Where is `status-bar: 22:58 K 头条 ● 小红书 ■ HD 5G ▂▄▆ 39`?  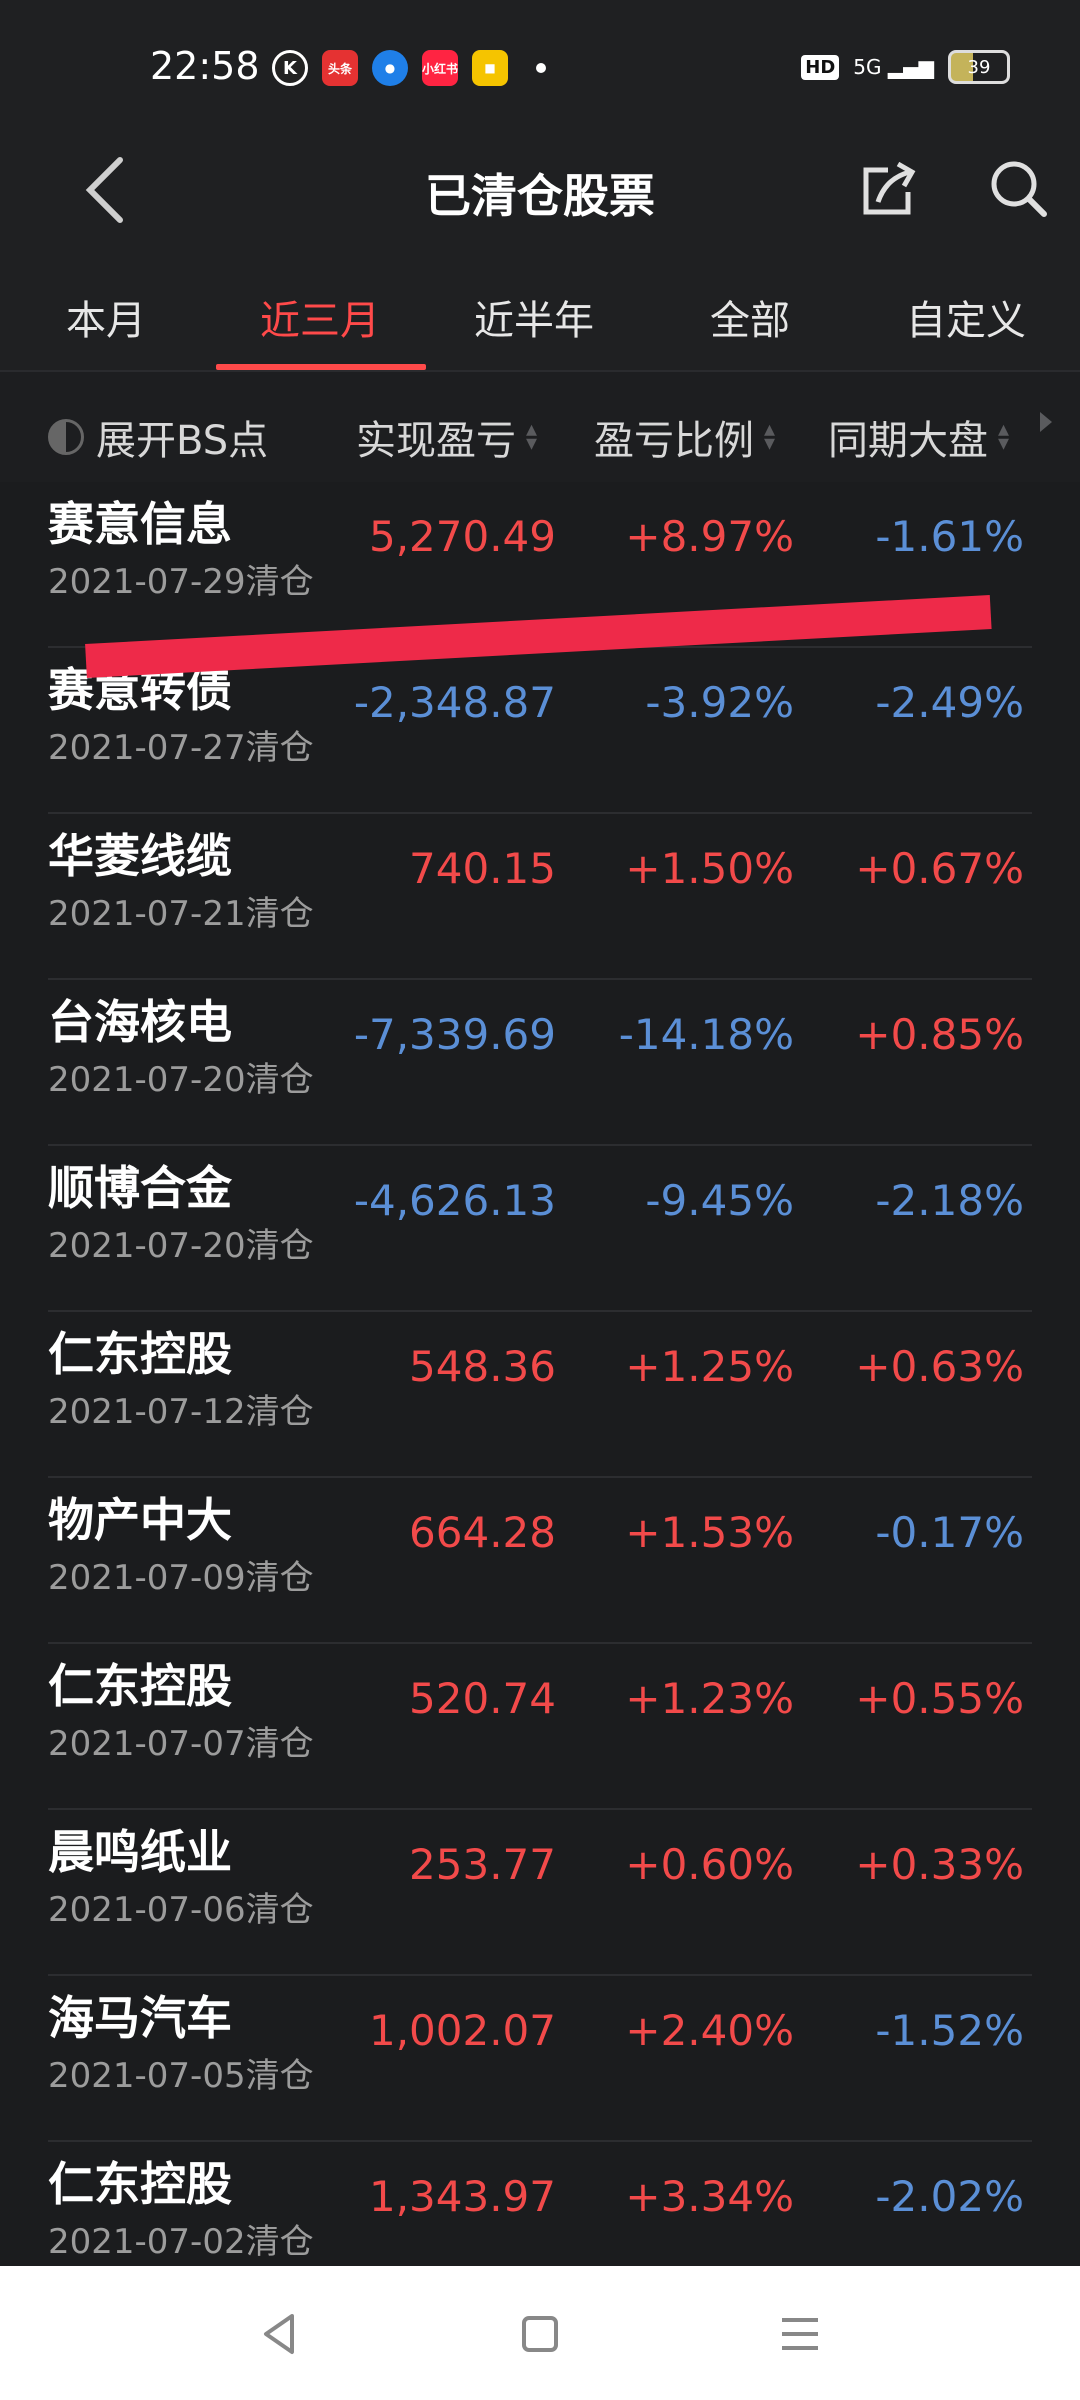 status-bar: 22:58 K 头条 ● 小红书 ■ HD 5G ▂▄▆ 39 is located at coordinates (540, 65).